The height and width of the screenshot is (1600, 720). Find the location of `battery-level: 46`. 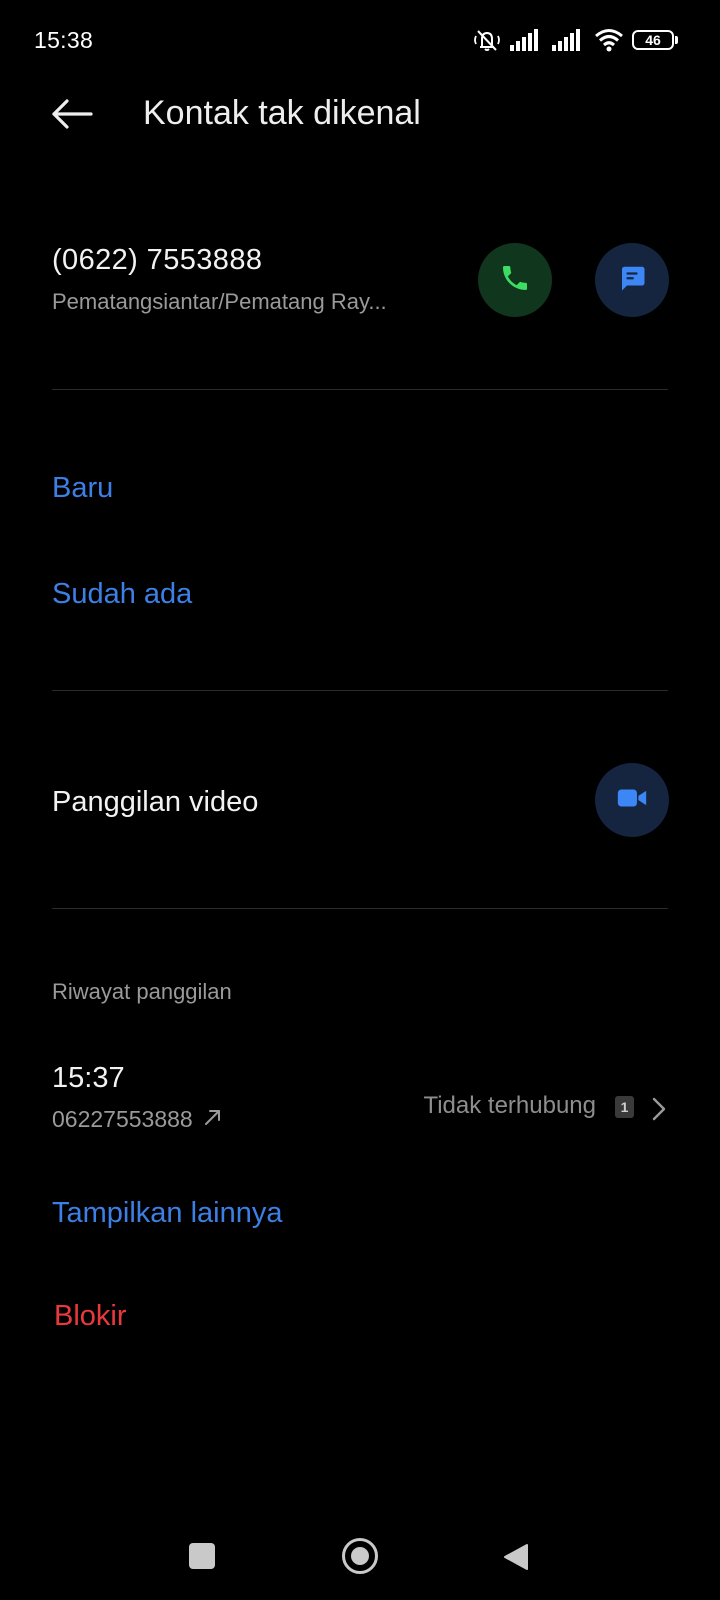

battery-level: 46 is located at coordinates (653, 40).